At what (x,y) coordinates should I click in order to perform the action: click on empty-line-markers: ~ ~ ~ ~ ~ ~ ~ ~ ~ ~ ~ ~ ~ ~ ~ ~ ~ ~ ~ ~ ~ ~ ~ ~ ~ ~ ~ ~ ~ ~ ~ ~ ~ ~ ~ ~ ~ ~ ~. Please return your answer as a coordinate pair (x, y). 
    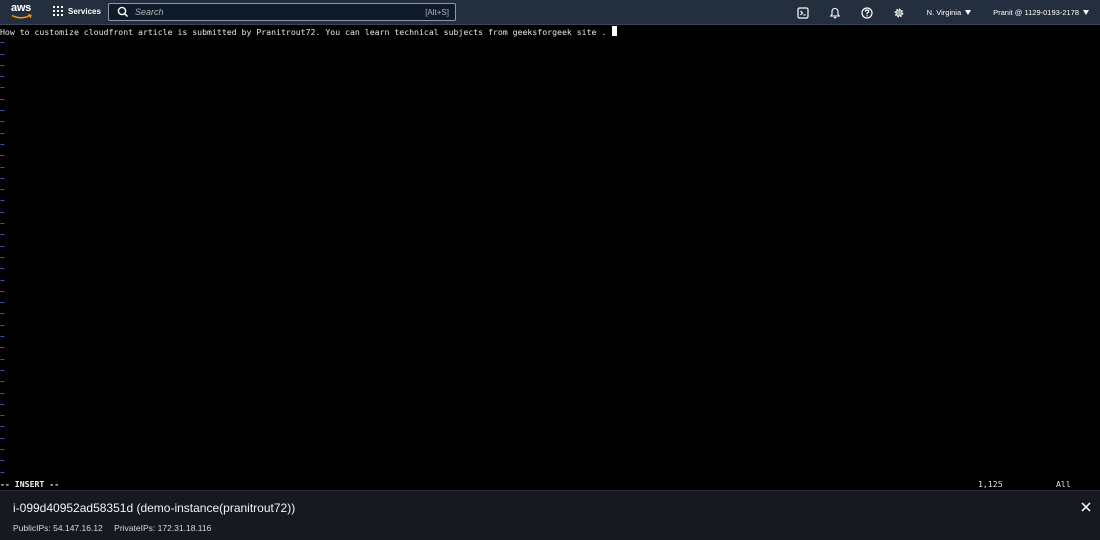
    Looking at the image, I should click on (2, 257).